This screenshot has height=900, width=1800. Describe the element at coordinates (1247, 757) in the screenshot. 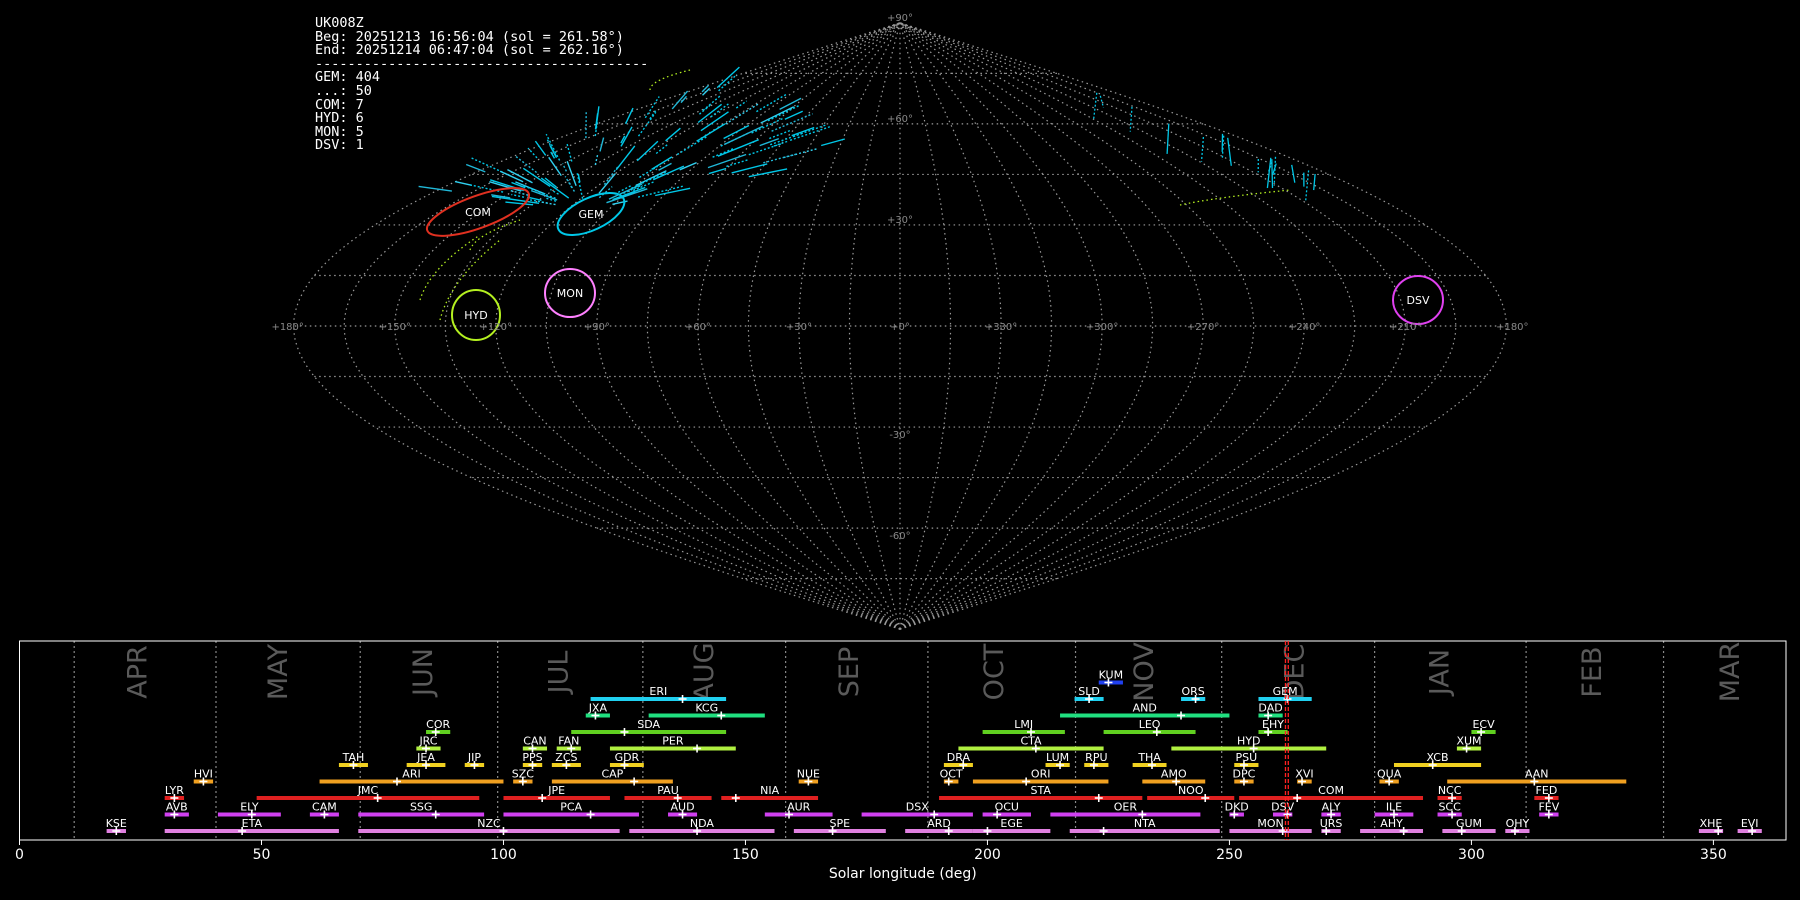

I see `shower-label-psu: PSU` at that location.